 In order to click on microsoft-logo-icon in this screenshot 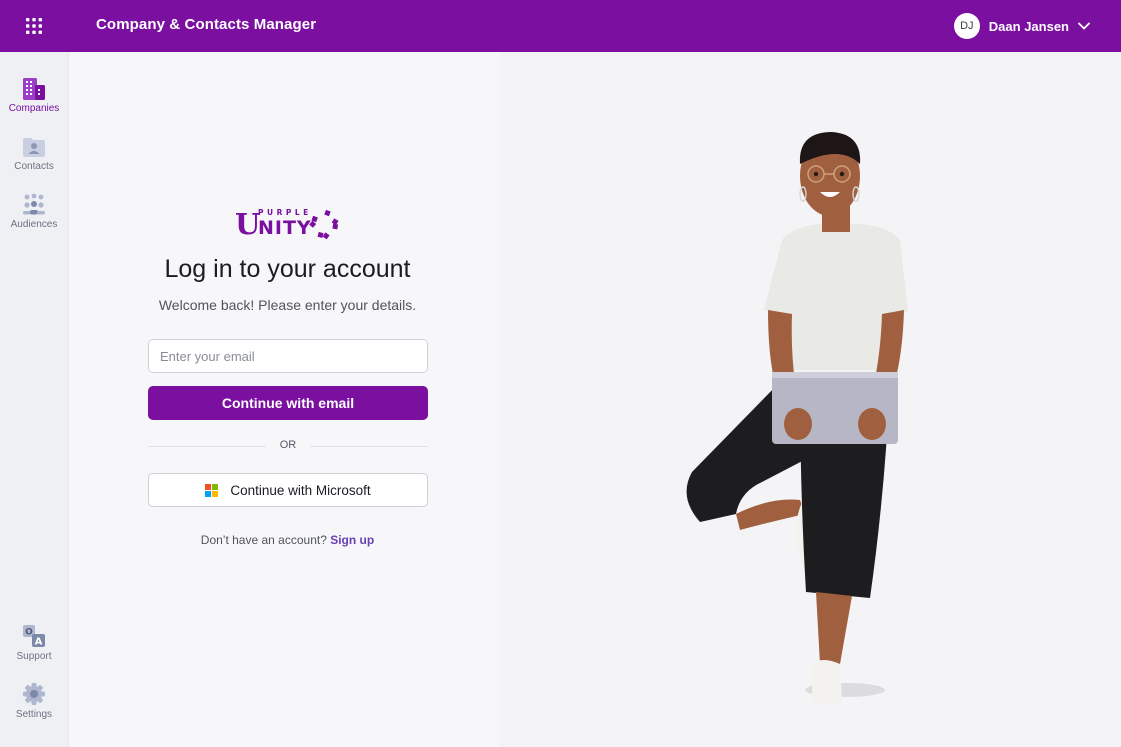, I will do `click(212, 490)`.